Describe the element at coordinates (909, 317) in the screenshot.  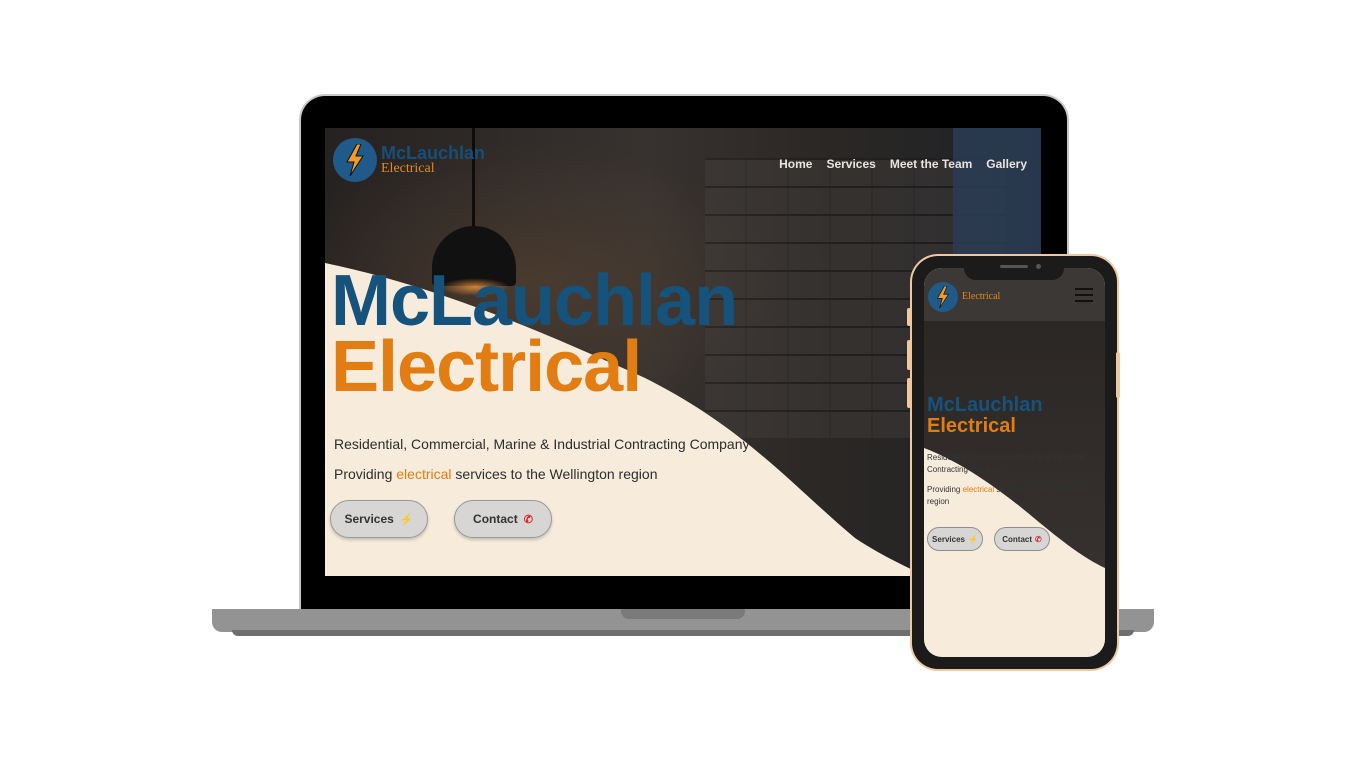
I see `phone-mute-switch` at that location.